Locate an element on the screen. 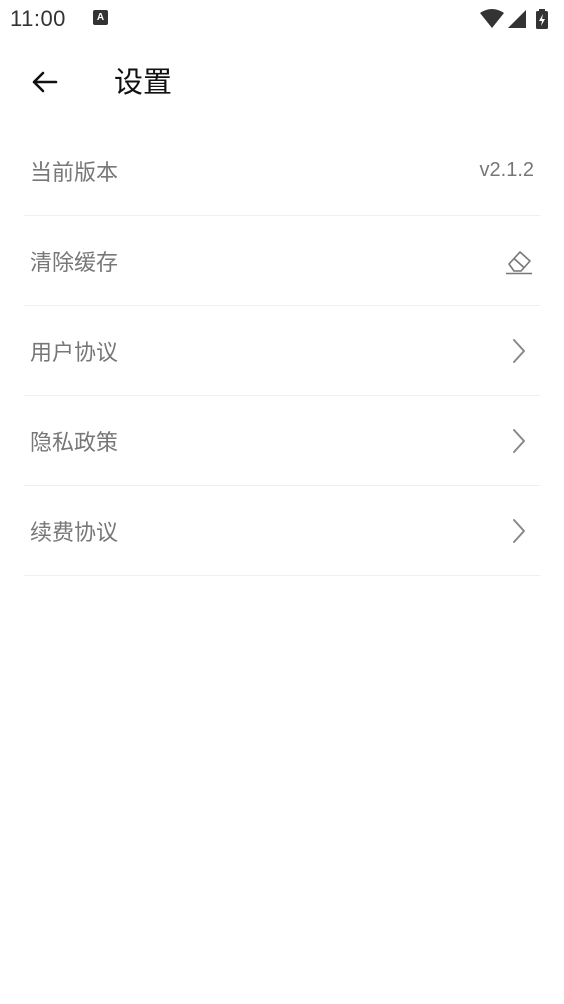 This screenshot has width=564, height=1004. settings-item-version: 当前版本 v2.1.2 is located at coordinates (282, 171).